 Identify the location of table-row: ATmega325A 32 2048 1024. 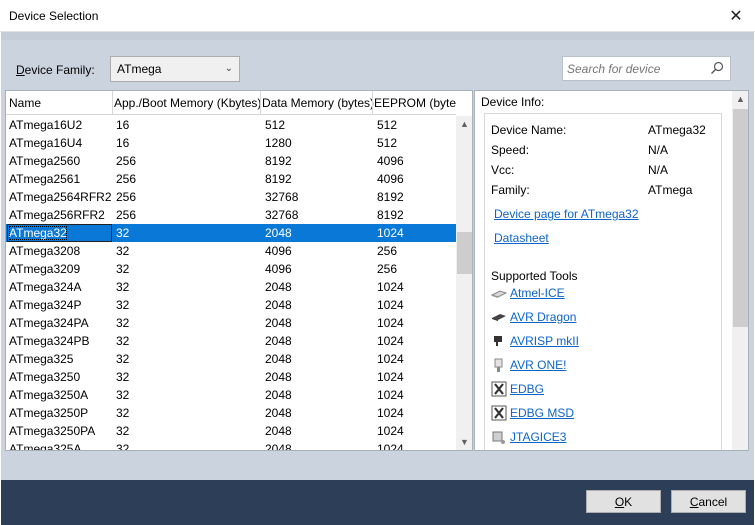
(231, 445).